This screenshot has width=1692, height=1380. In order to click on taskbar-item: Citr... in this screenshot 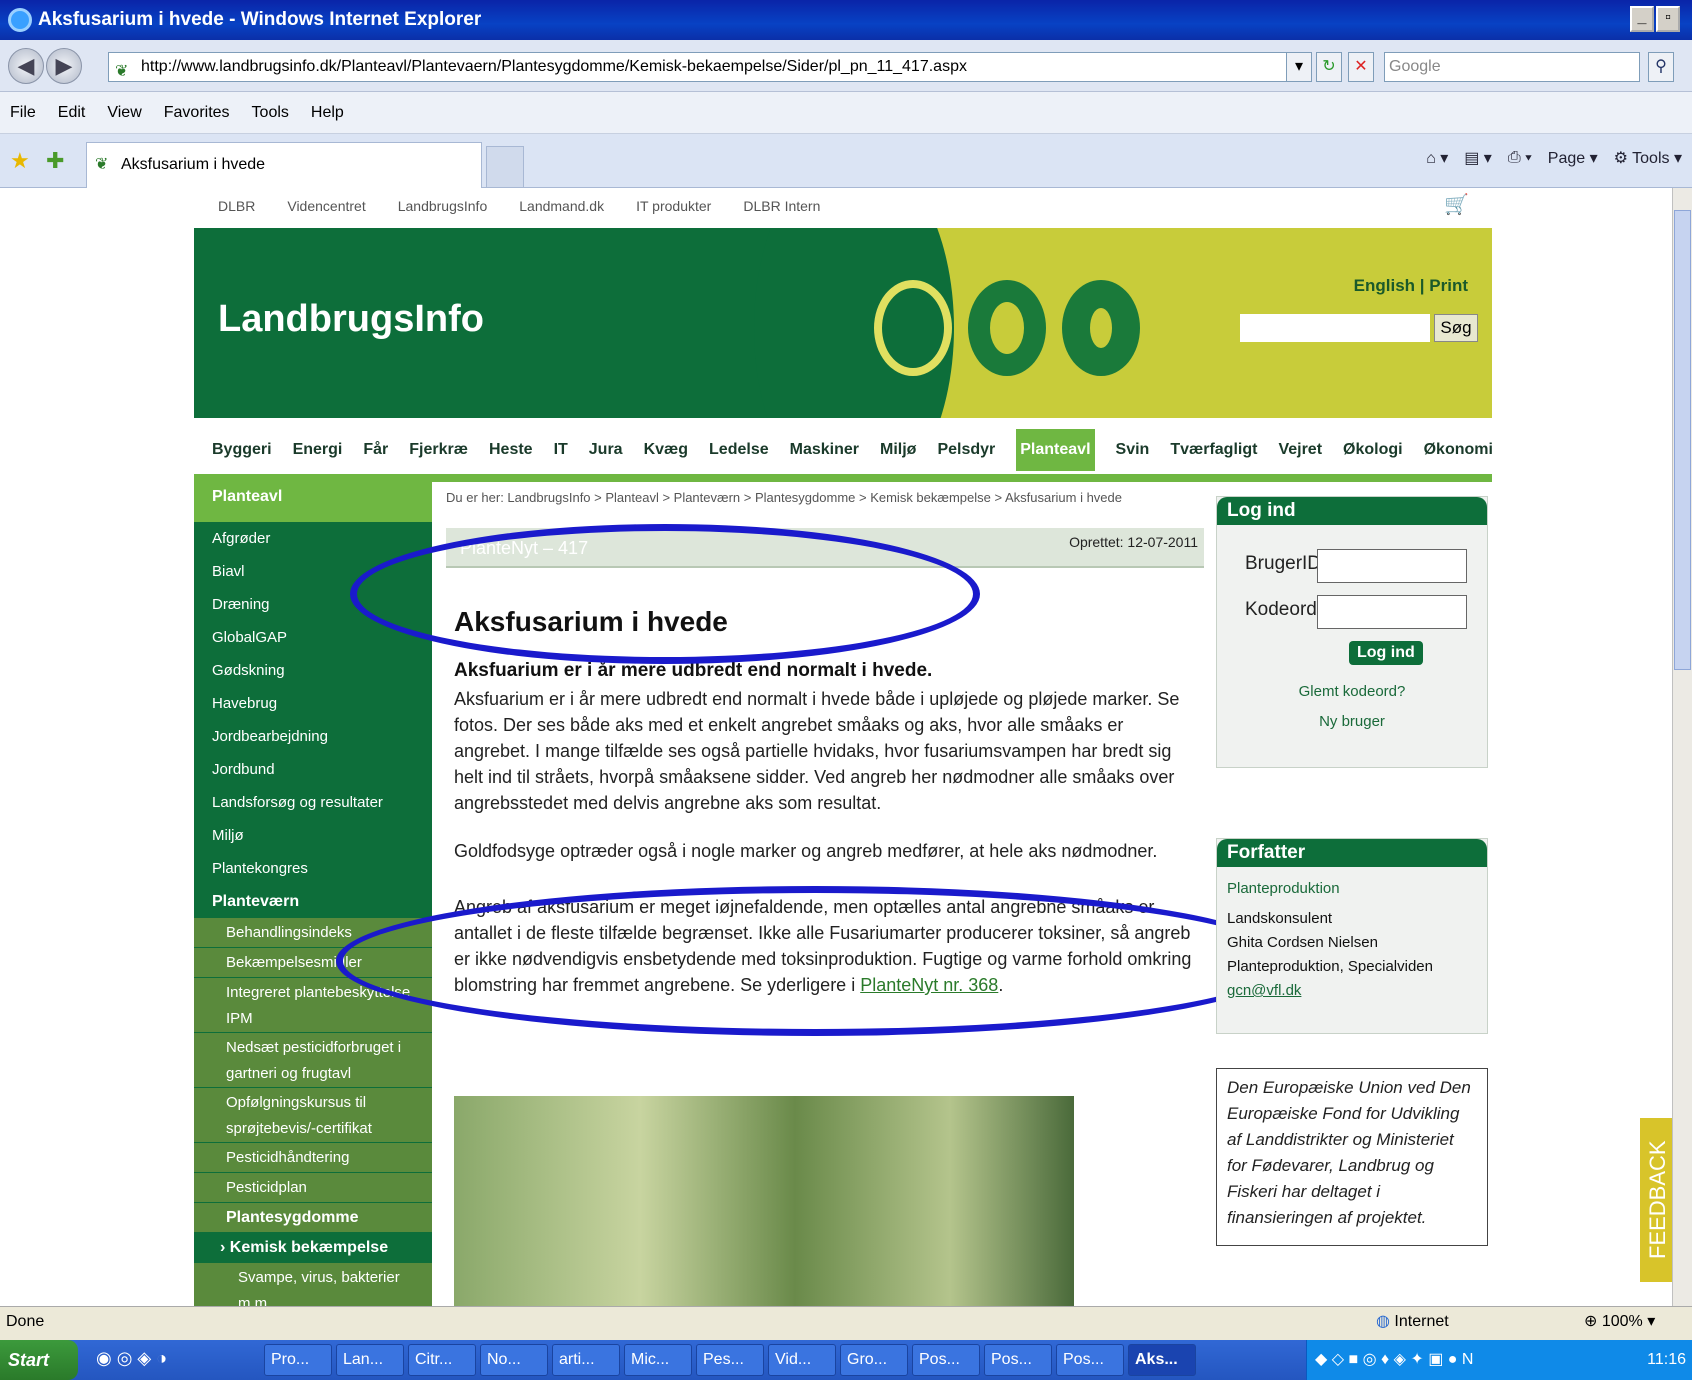, I will do `click(442, 1360)`.